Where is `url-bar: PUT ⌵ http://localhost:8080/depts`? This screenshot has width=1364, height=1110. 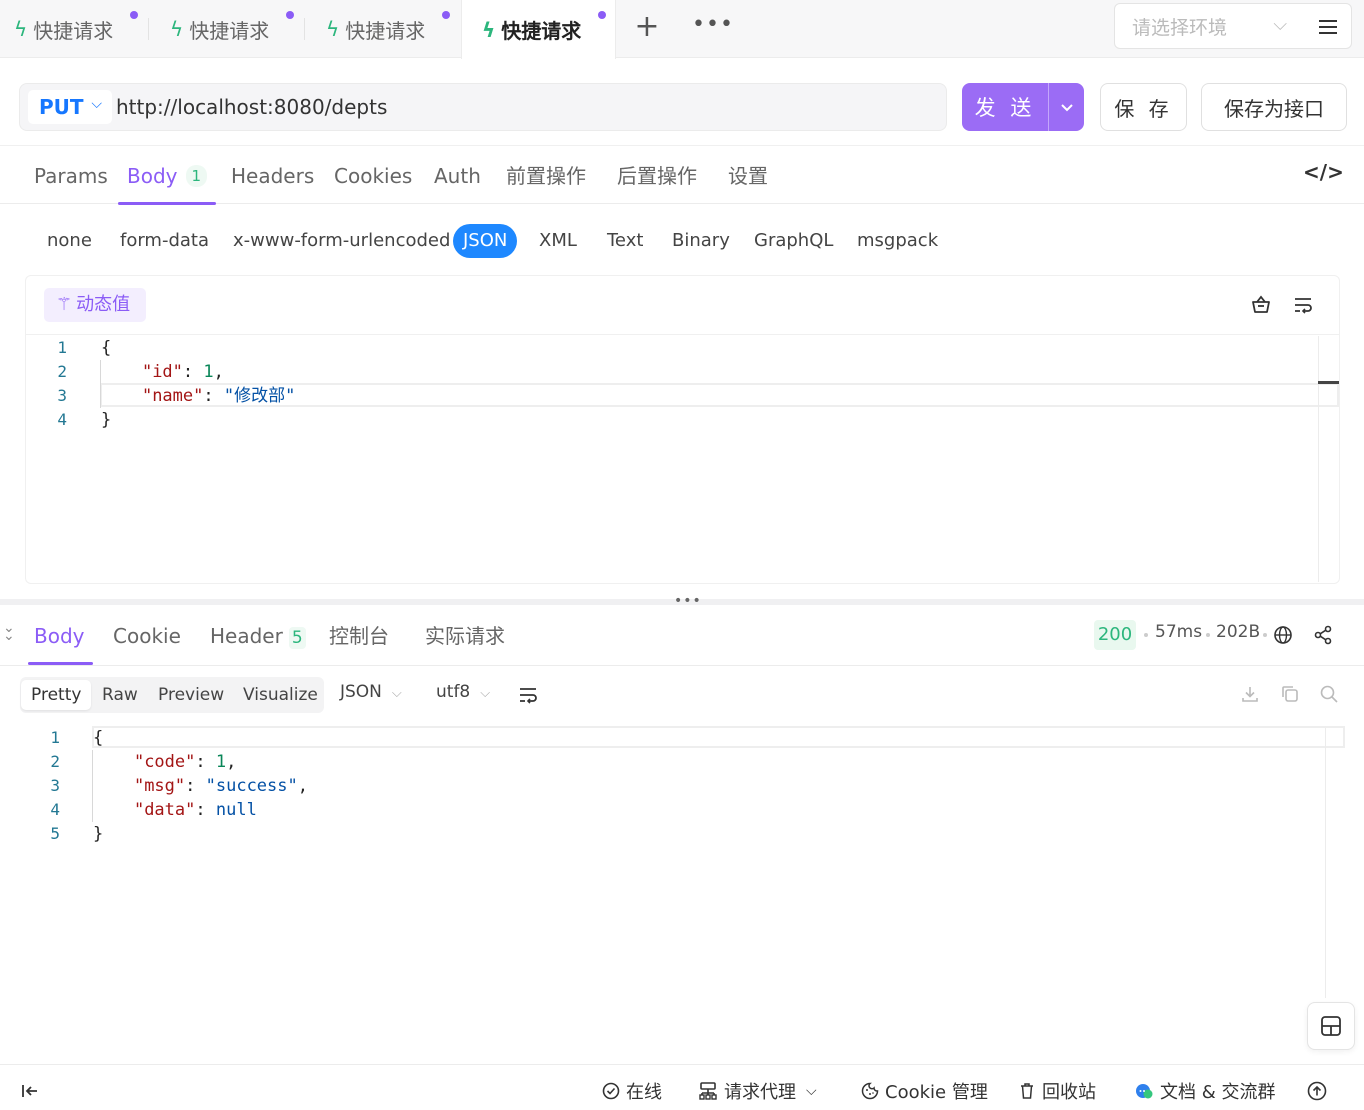 url-bar: PUT ⌵ http://localhost:8080/depts is located at coordinates (483, 107).